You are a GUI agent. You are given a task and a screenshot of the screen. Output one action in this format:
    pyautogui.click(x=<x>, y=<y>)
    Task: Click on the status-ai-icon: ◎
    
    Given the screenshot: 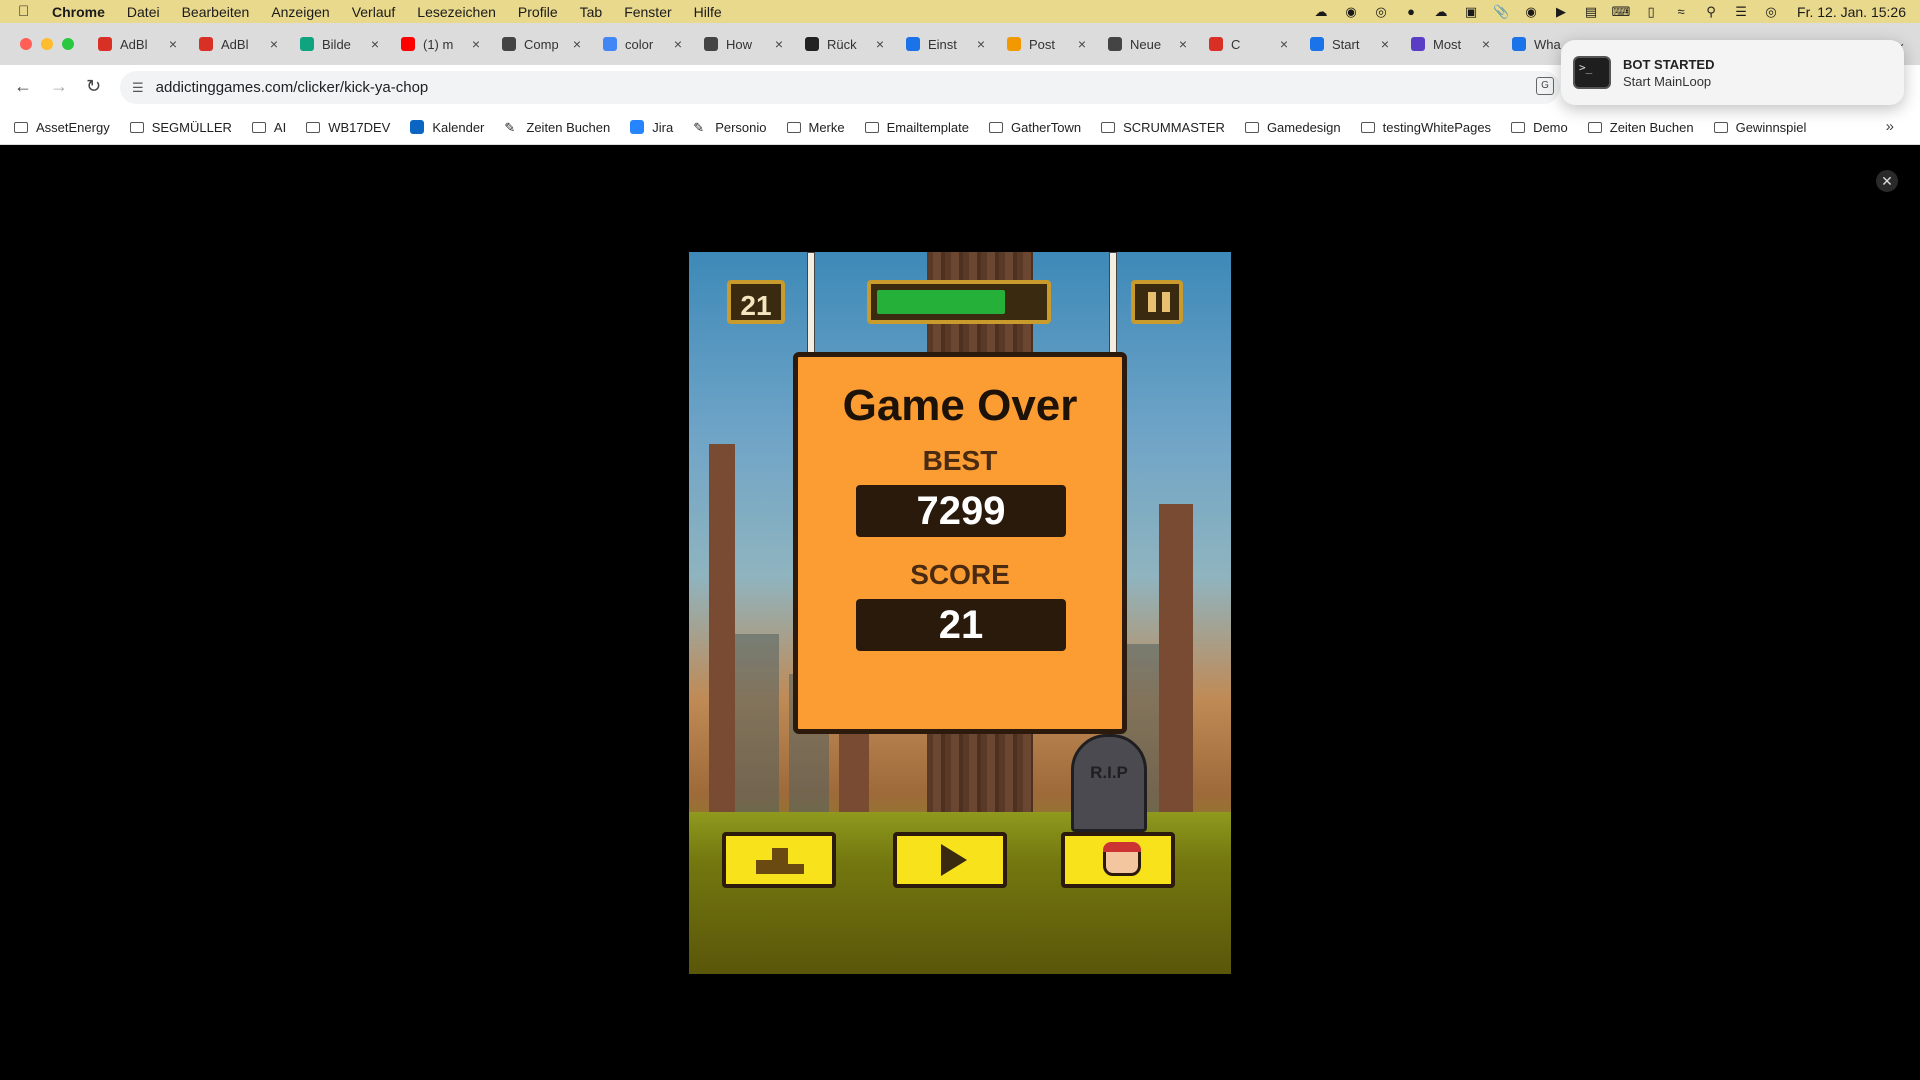 What is the action you would take?
    pyautogui.click(x=1381, y=11)
    